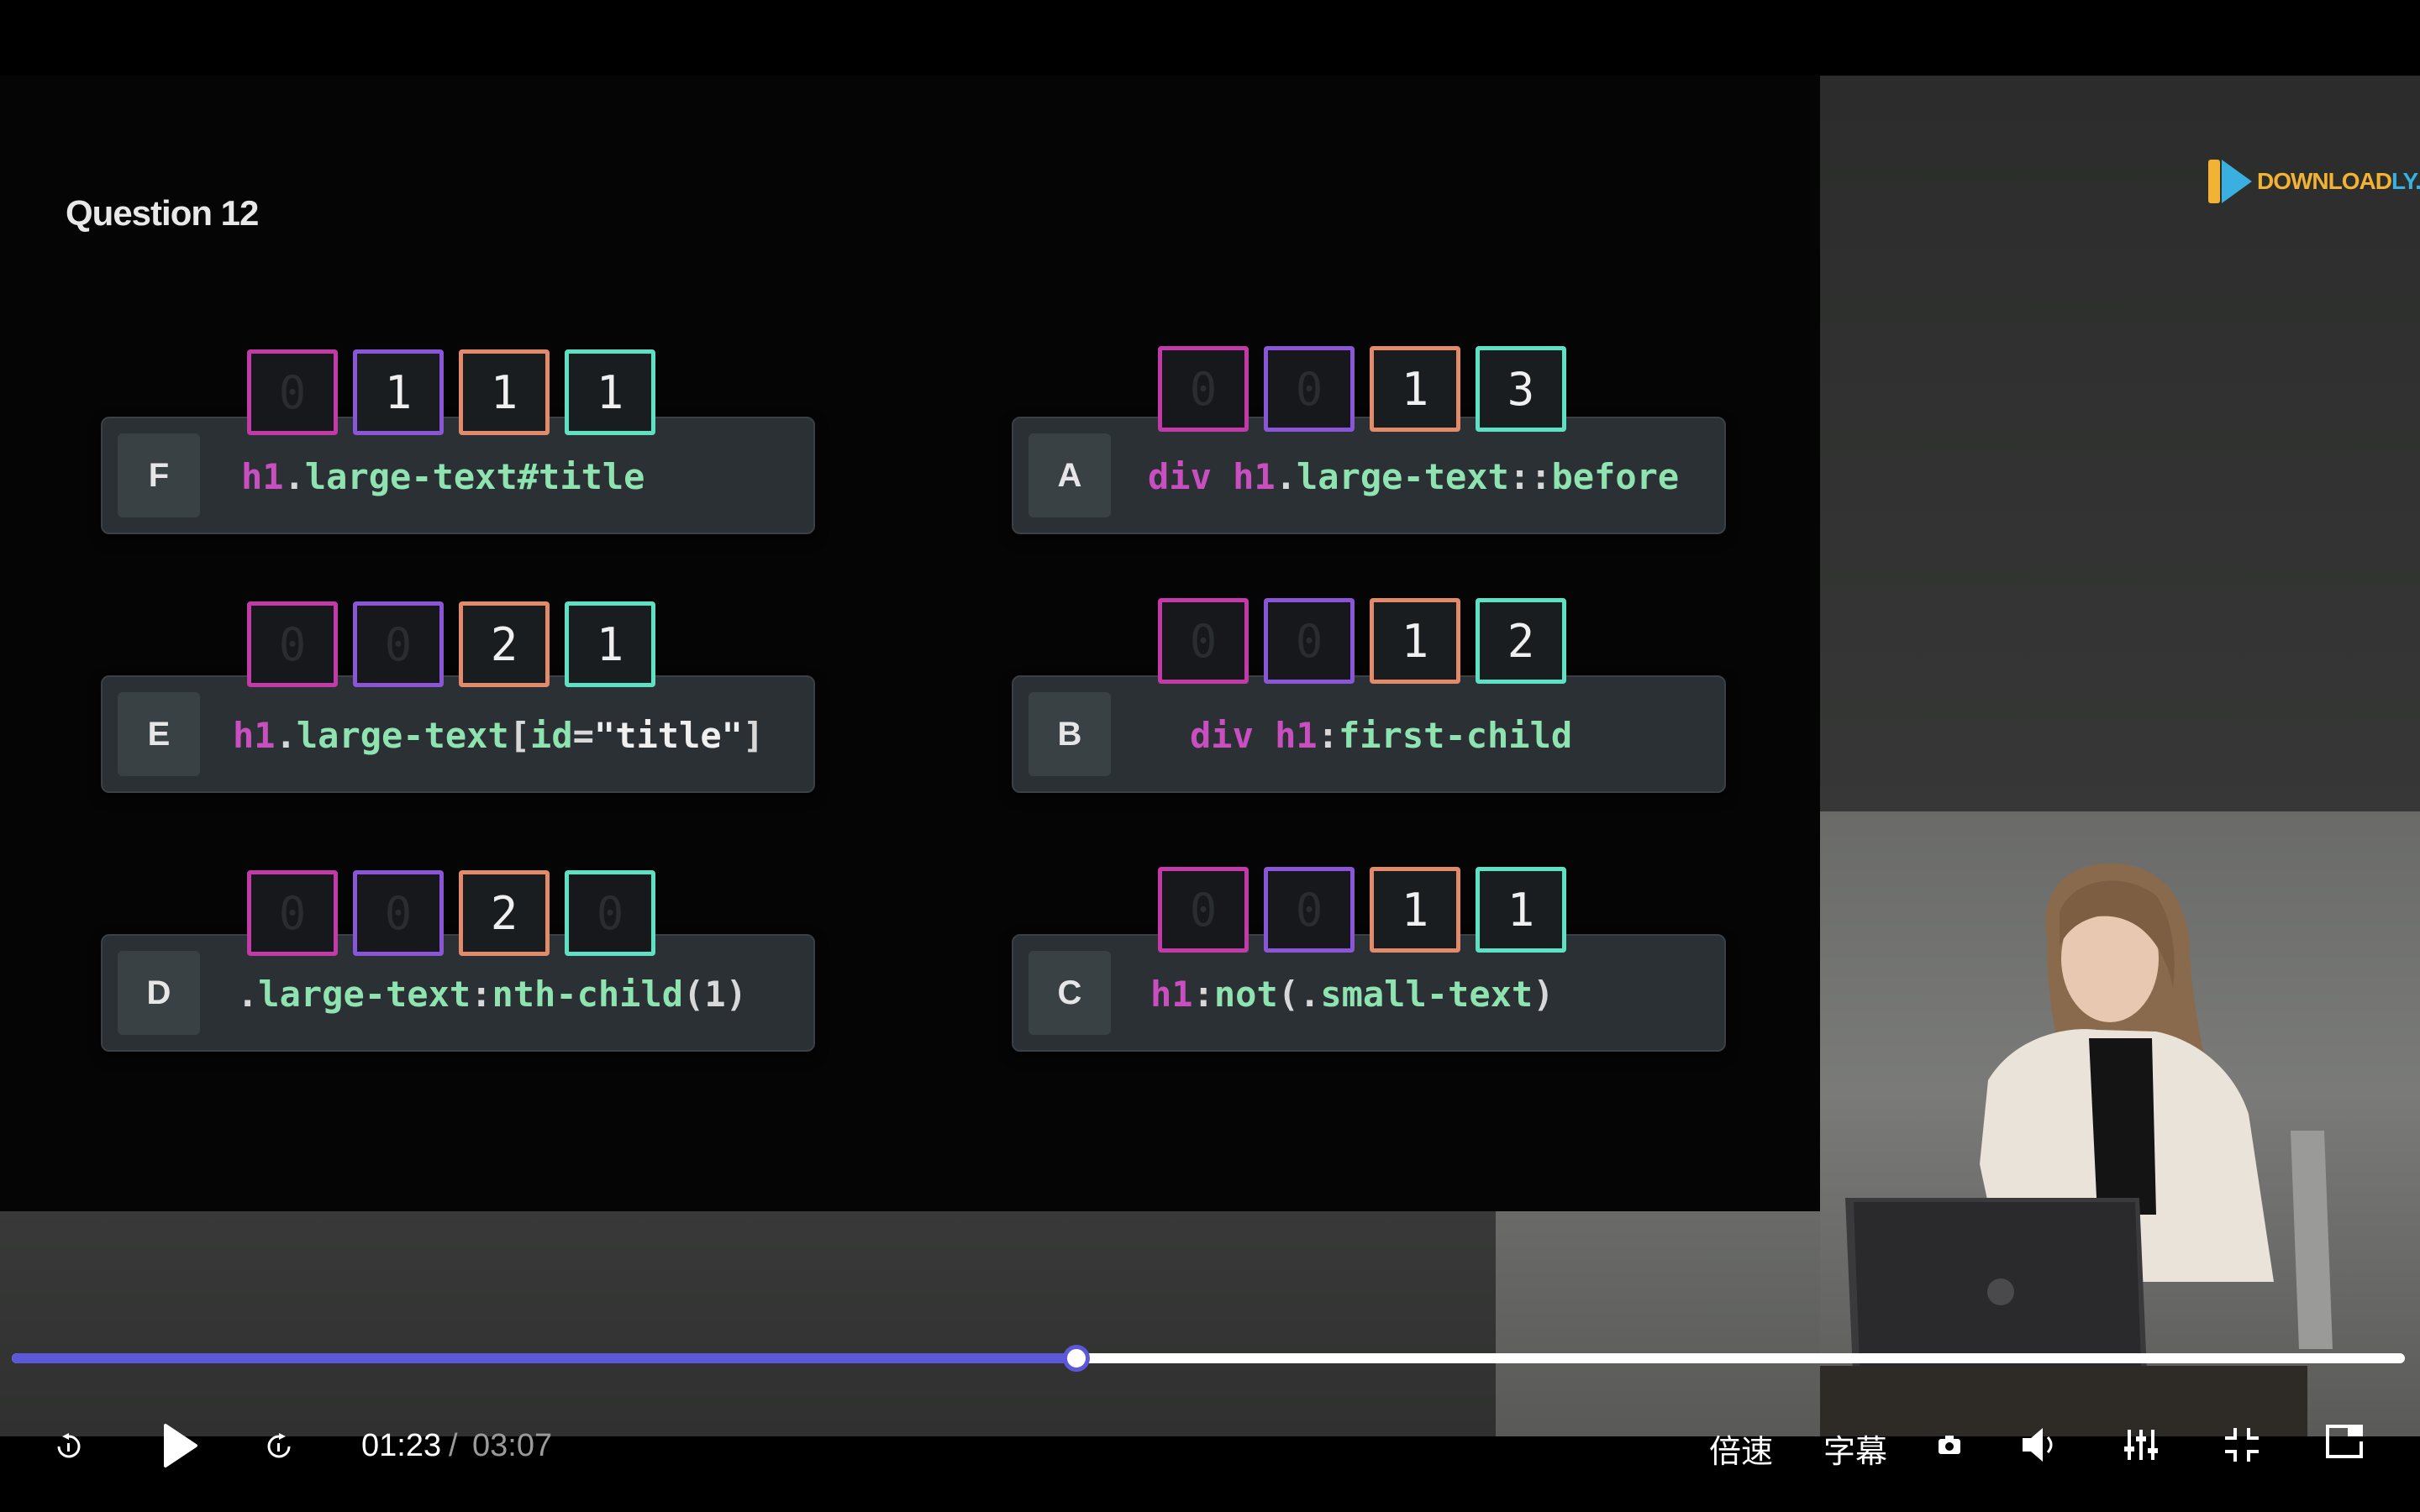  I want to click on volume-icon, so click(2041, 1445).